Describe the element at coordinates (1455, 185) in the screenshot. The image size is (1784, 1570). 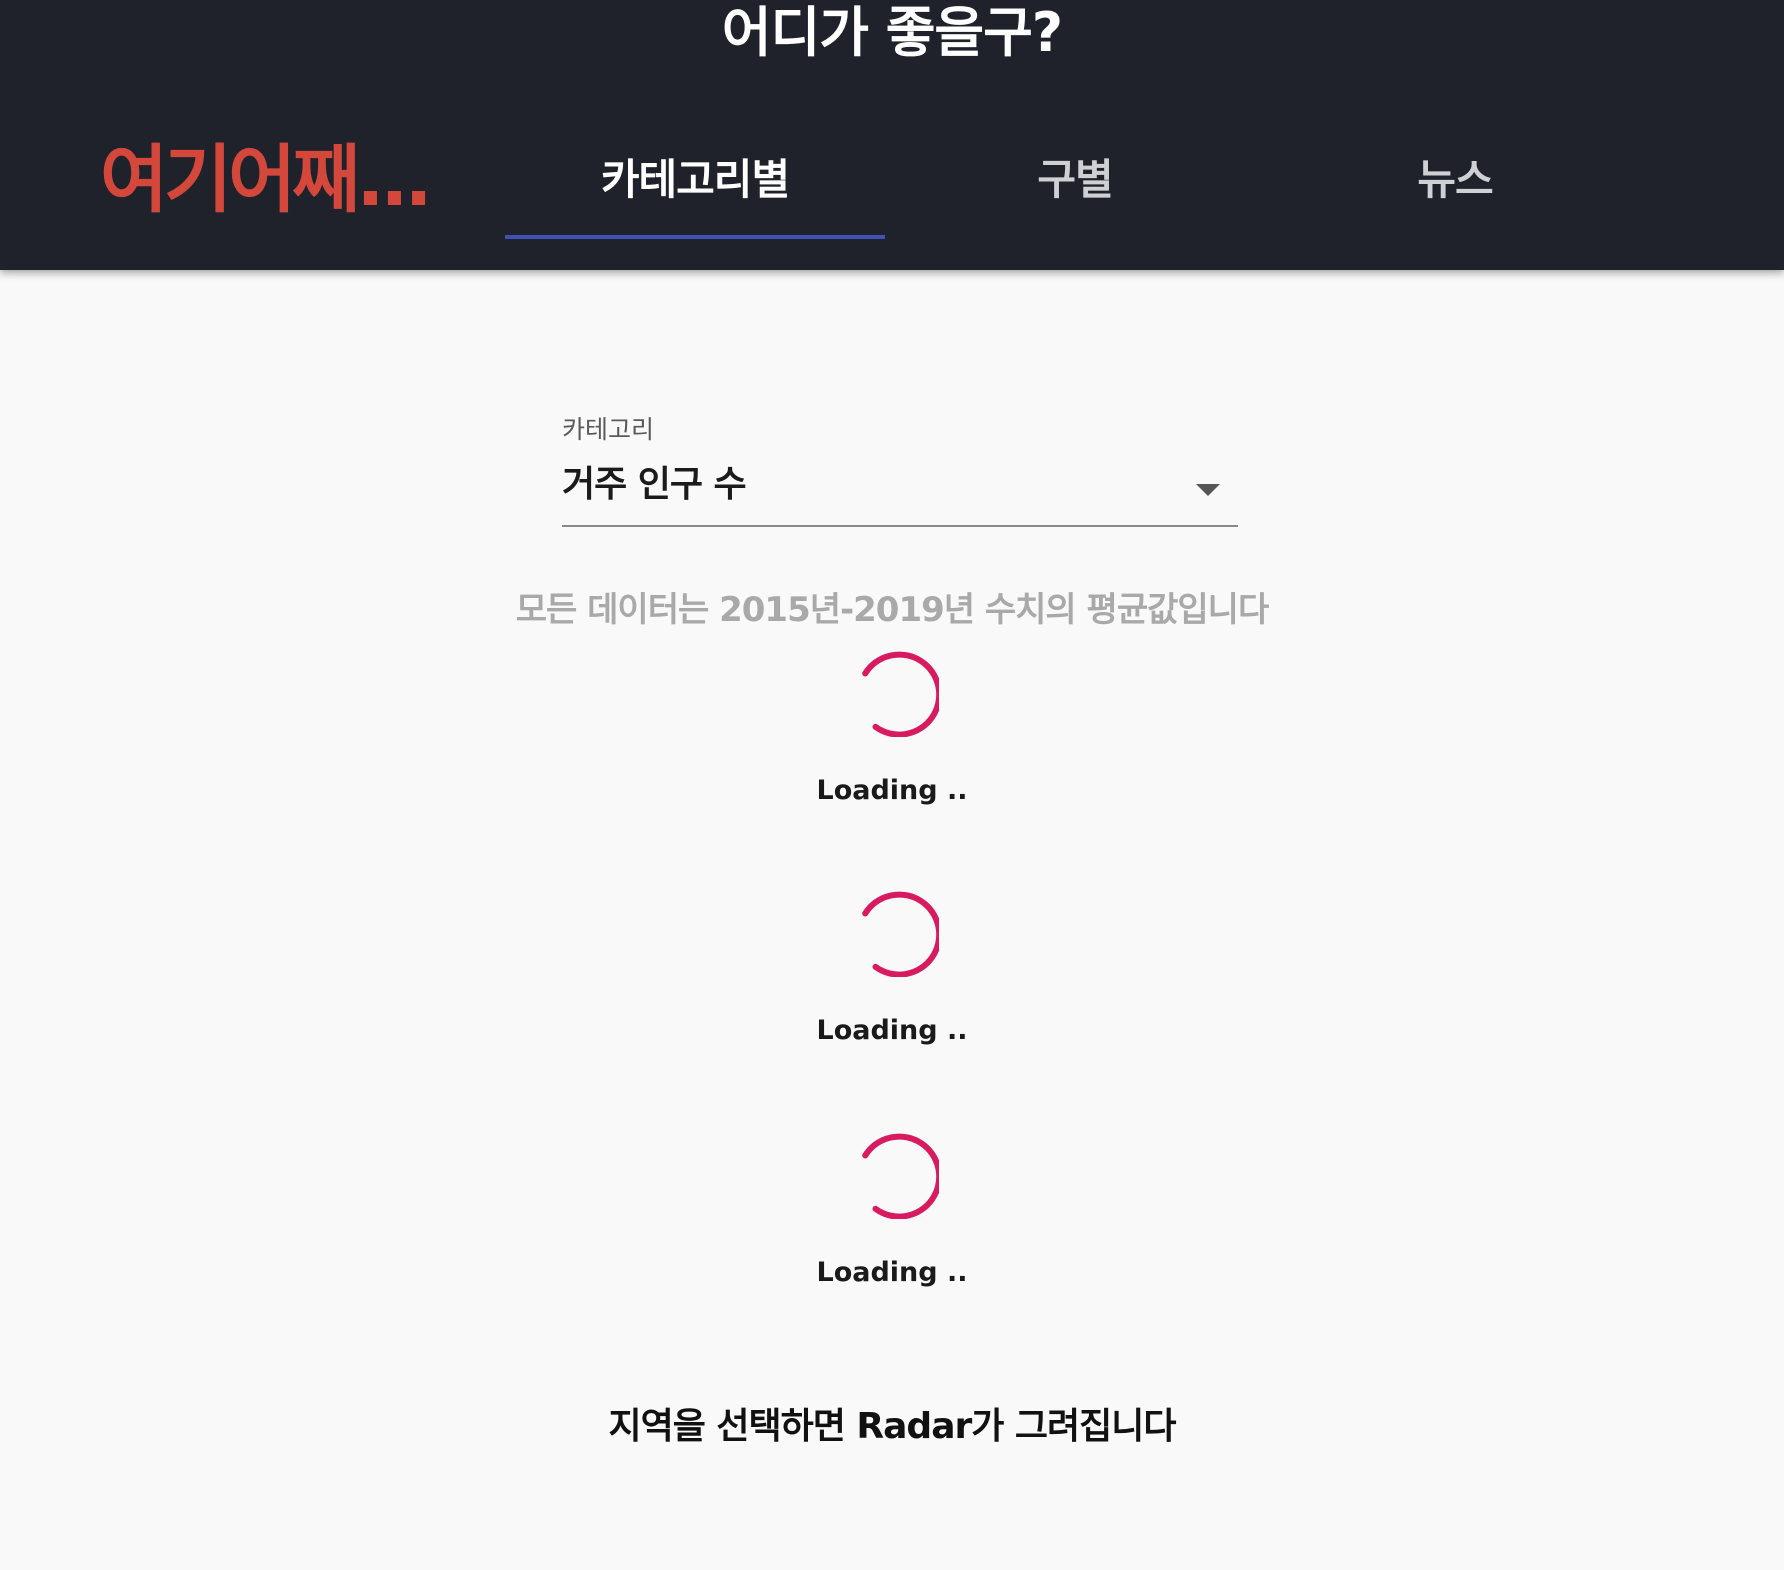
I see `tab-news: 뉴스` at that location.